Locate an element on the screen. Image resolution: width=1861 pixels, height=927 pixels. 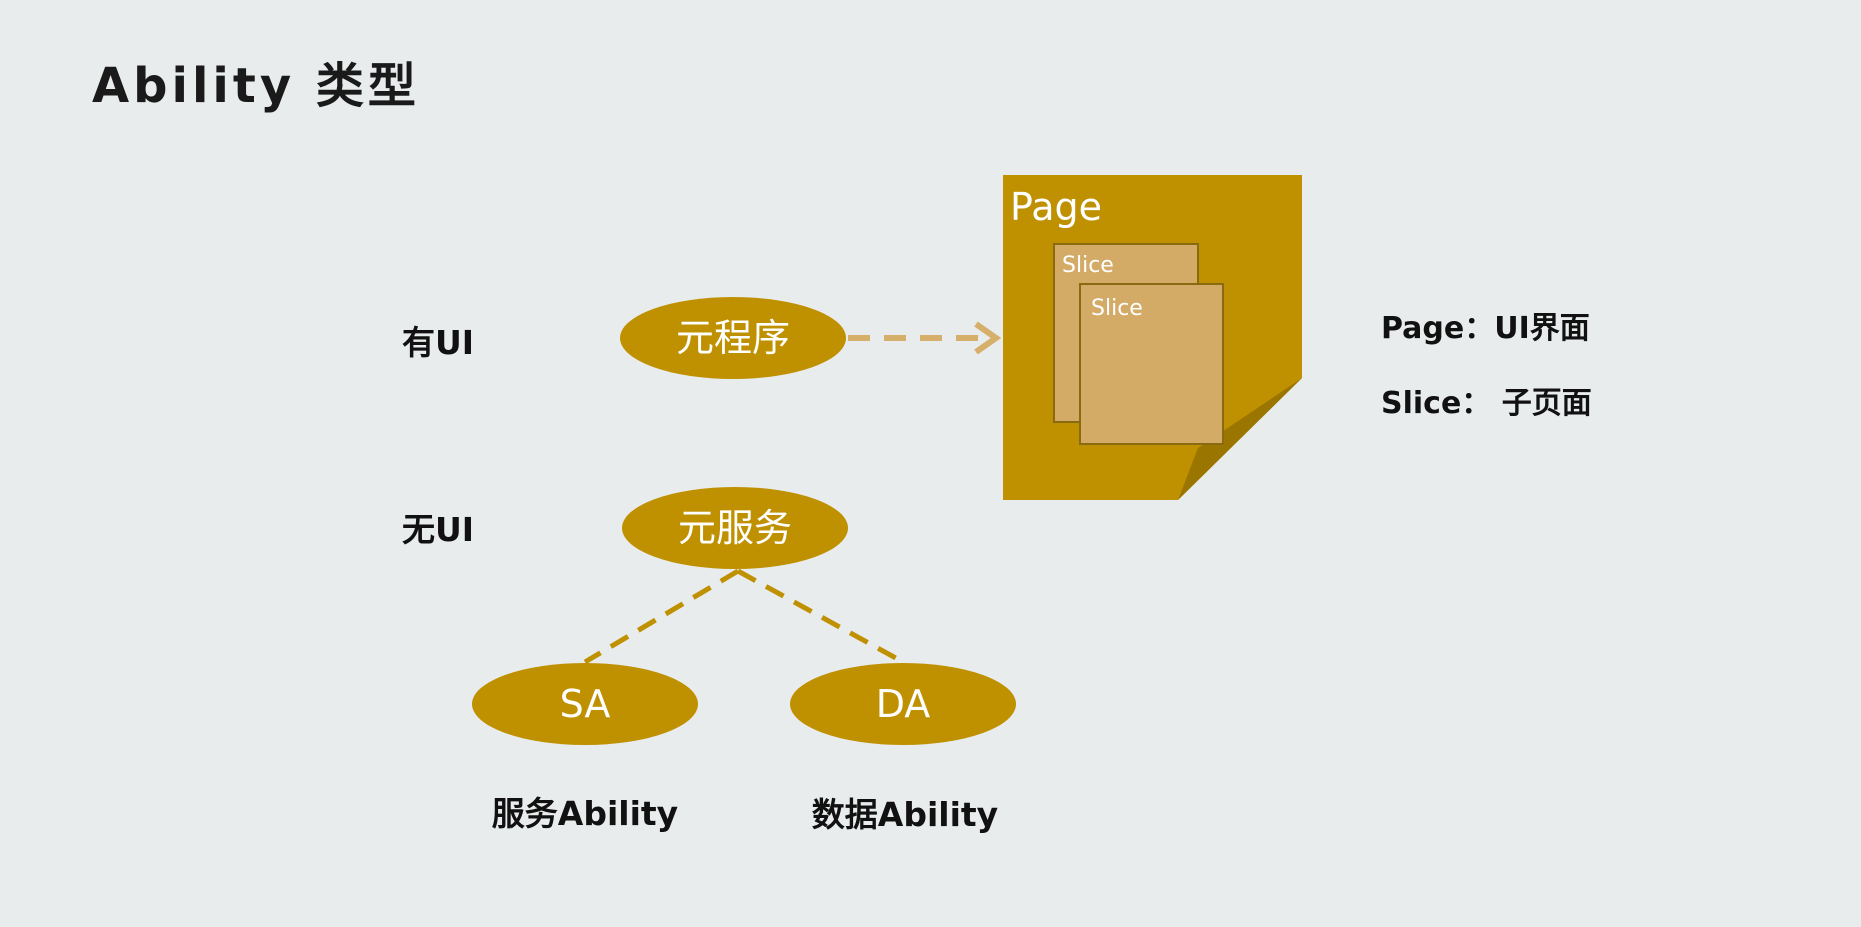
node-meta-service: 元服务 is located at coordinates (735, 528).